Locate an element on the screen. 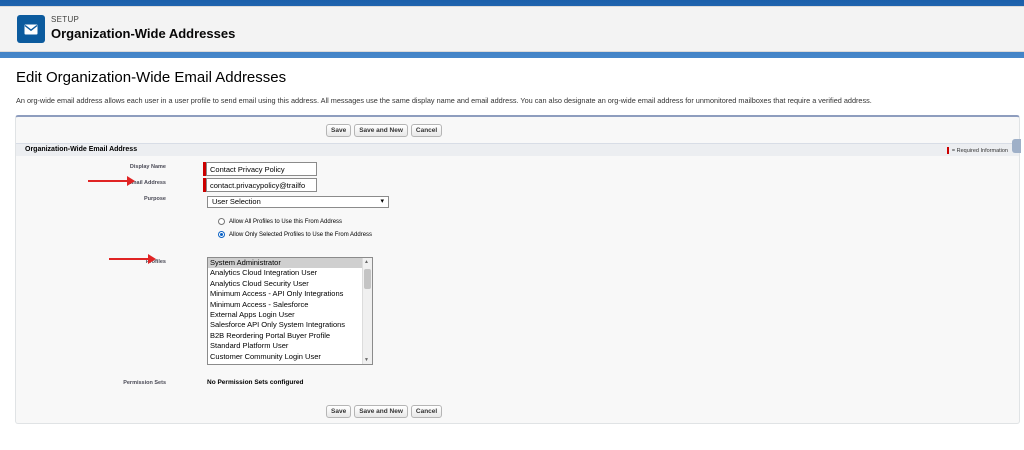 Image resolution: width=1024 pixels, height=450 pixels. side-panel-tab is located at coordinates (1016, 146).